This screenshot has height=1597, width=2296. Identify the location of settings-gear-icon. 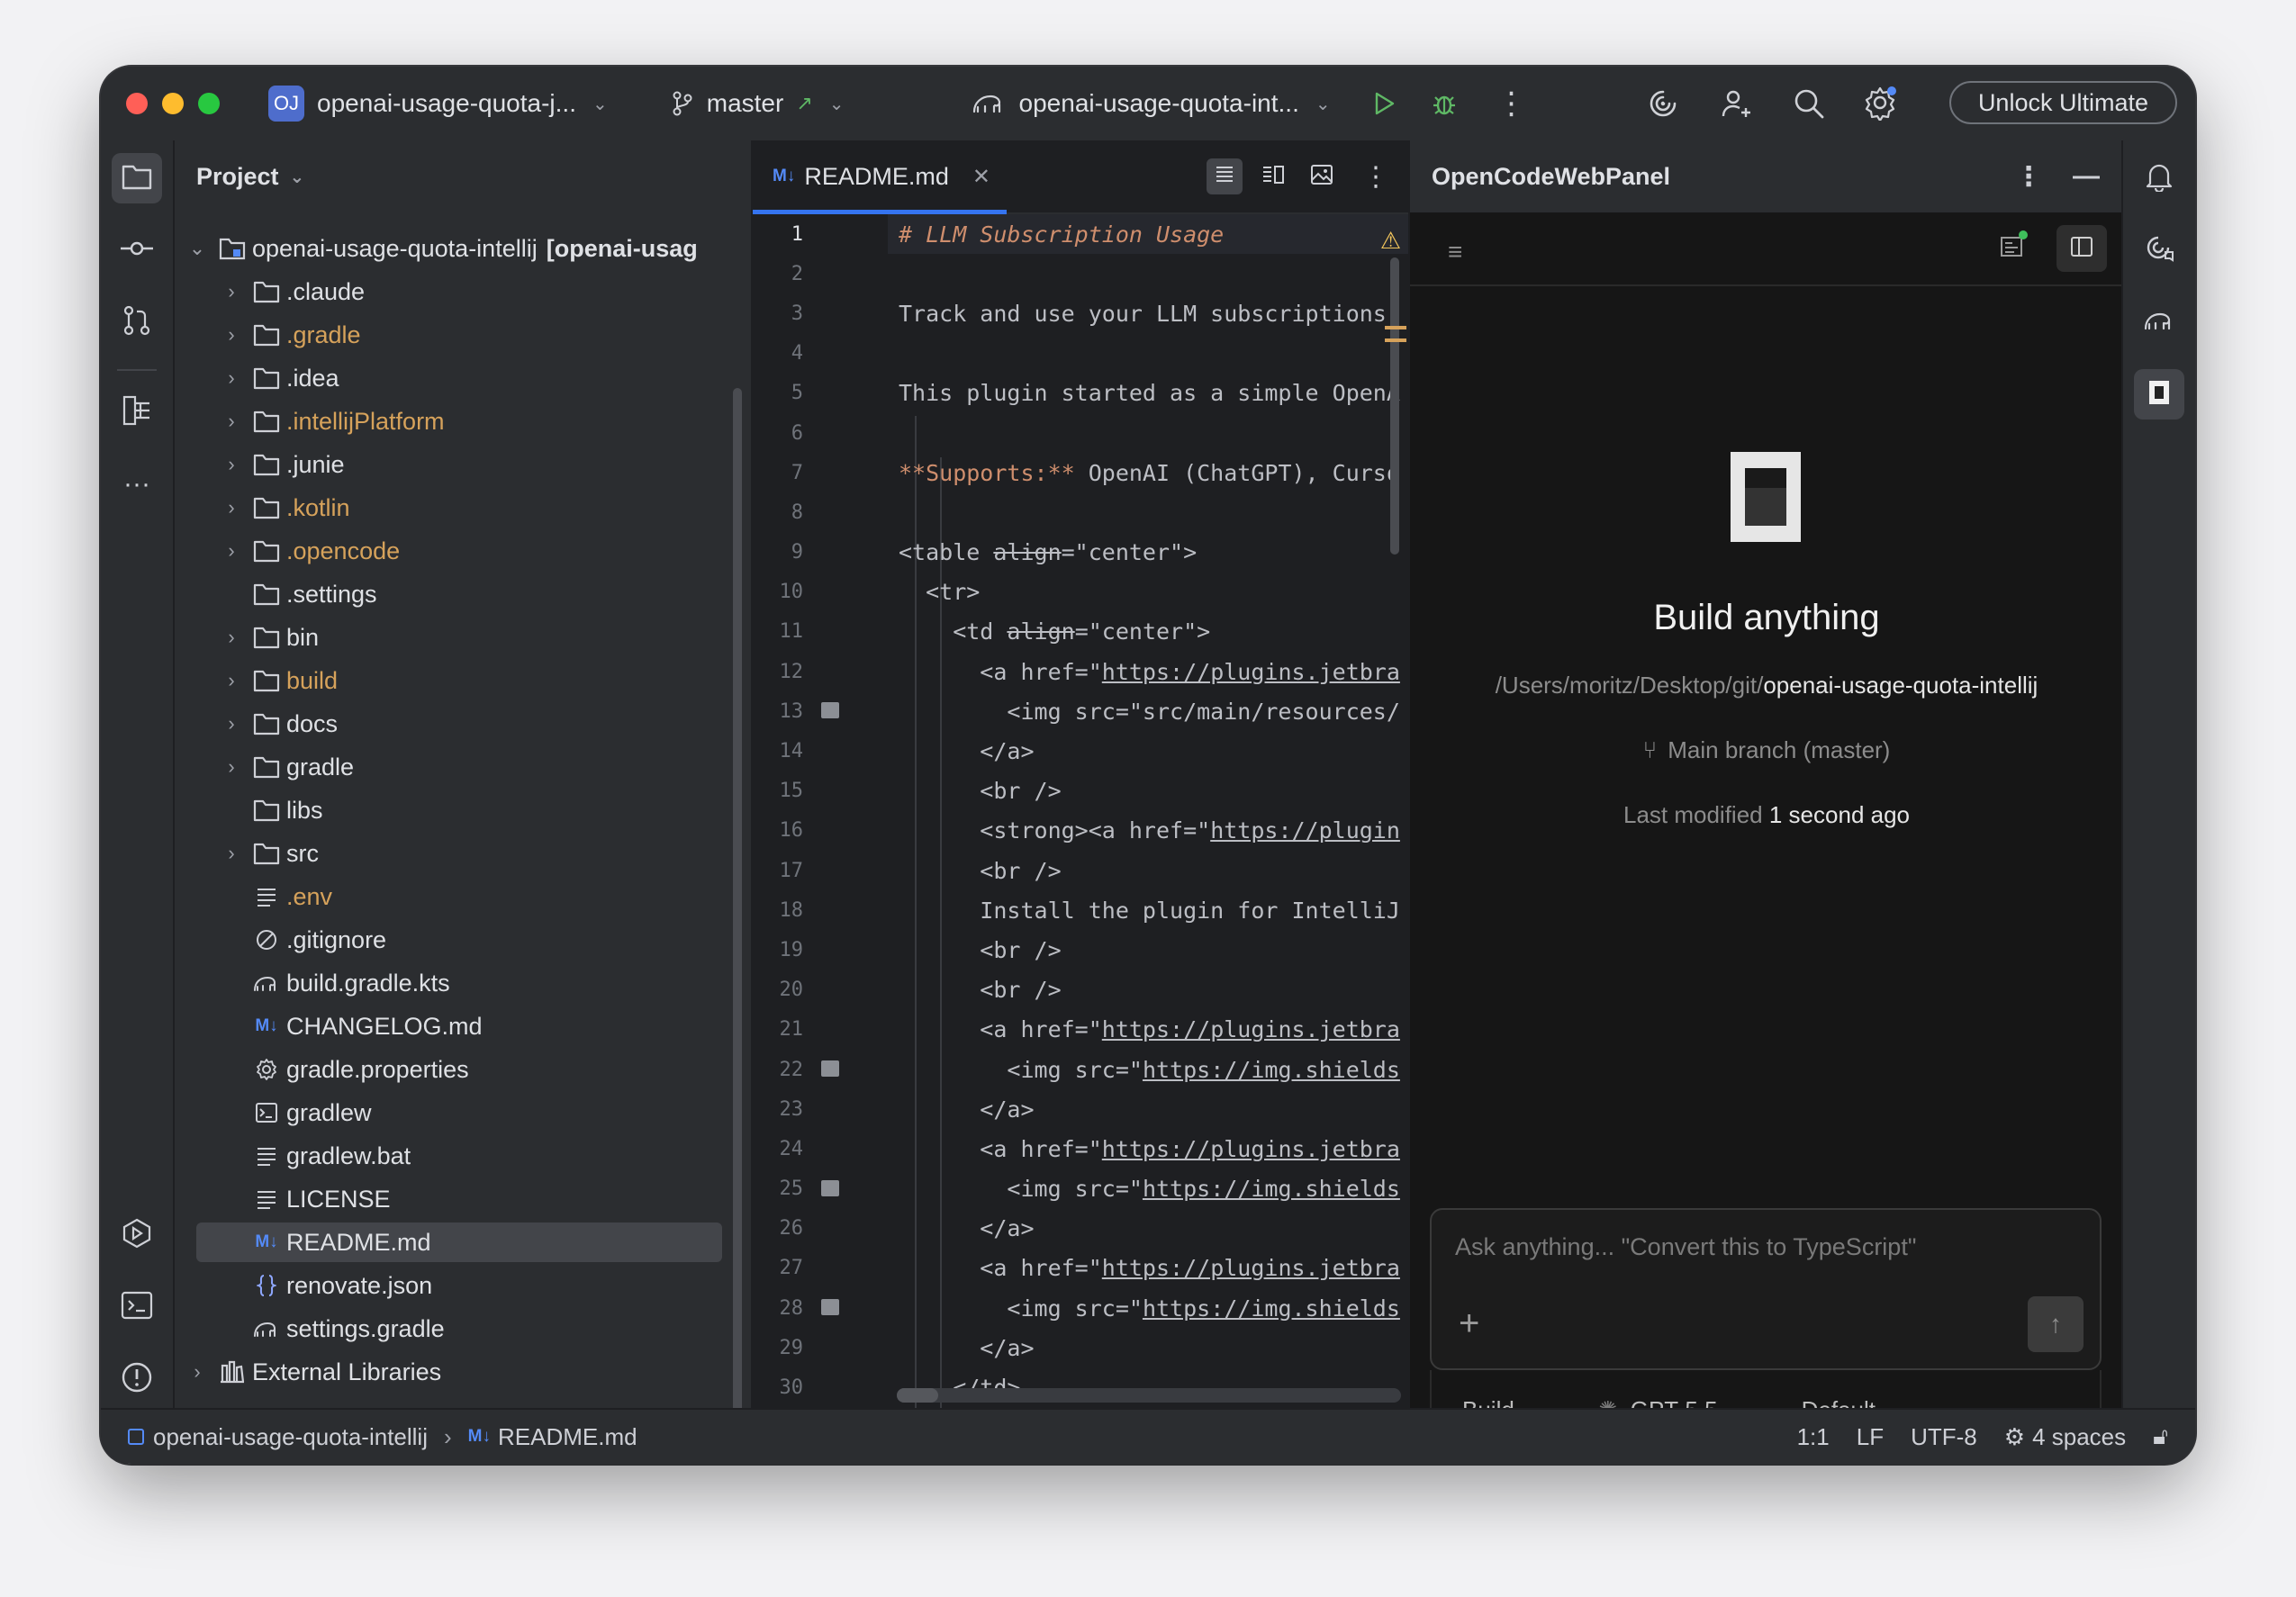
(1880, 103).